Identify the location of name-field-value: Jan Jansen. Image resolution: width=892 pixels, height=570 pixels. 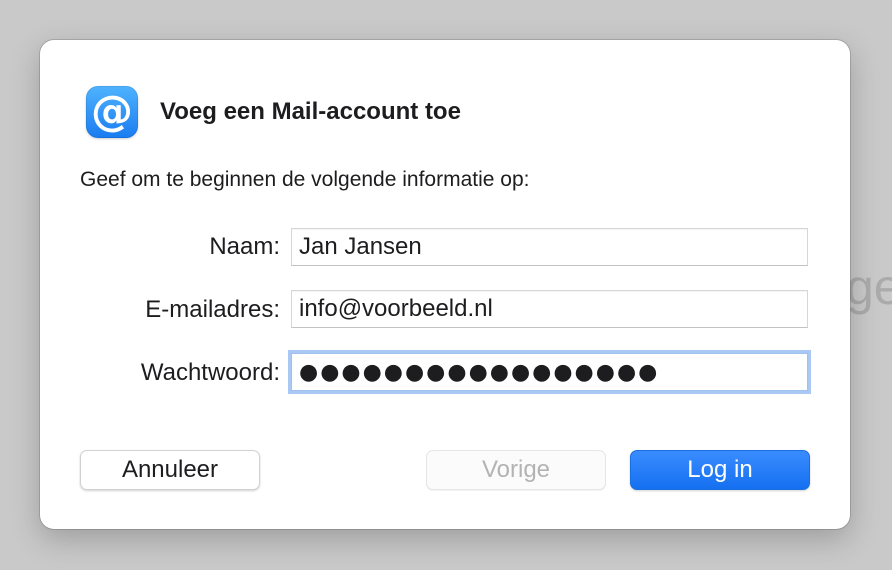
(360, 246).